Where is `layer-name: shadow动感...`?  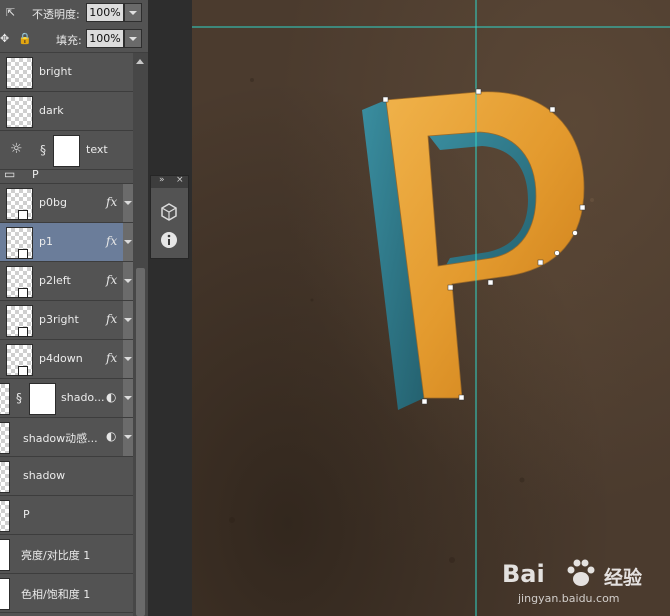
layer-name: shadow动感... is located at coordinates (60, 438).